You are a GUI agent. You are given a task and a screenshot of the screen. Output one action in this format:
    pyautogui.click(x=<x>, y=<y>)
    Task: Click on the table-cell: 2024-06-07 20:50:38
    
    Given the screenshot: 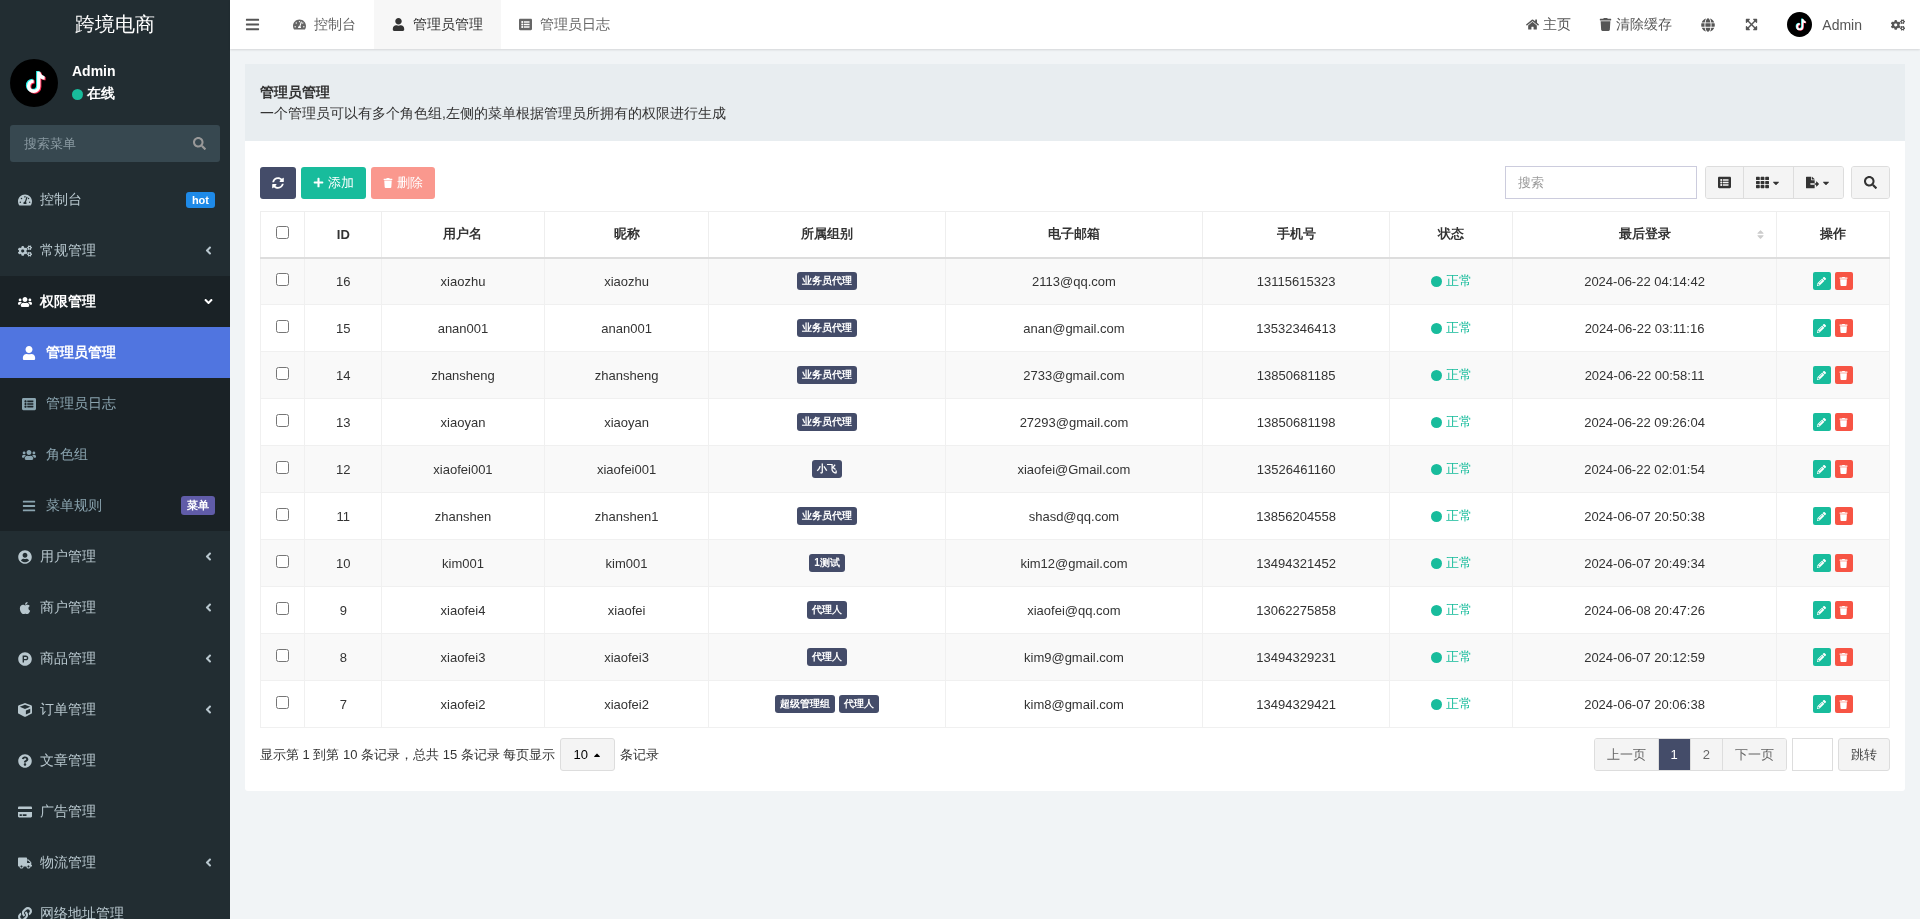 What is the action you would take?
    pyautogui.click(x=1644, y=516)
    